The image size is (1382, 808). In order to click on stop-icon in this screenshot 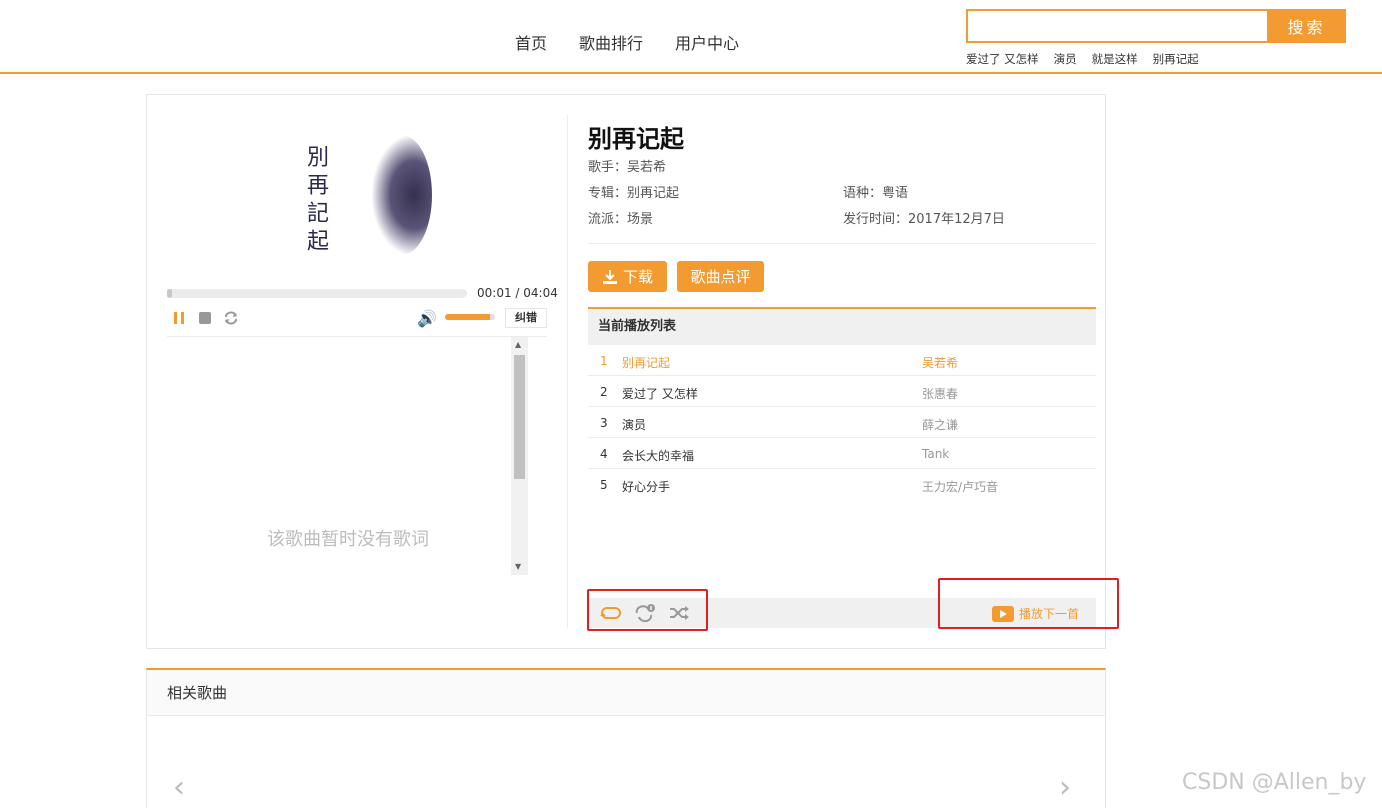, I will do `click(205, 318)`.